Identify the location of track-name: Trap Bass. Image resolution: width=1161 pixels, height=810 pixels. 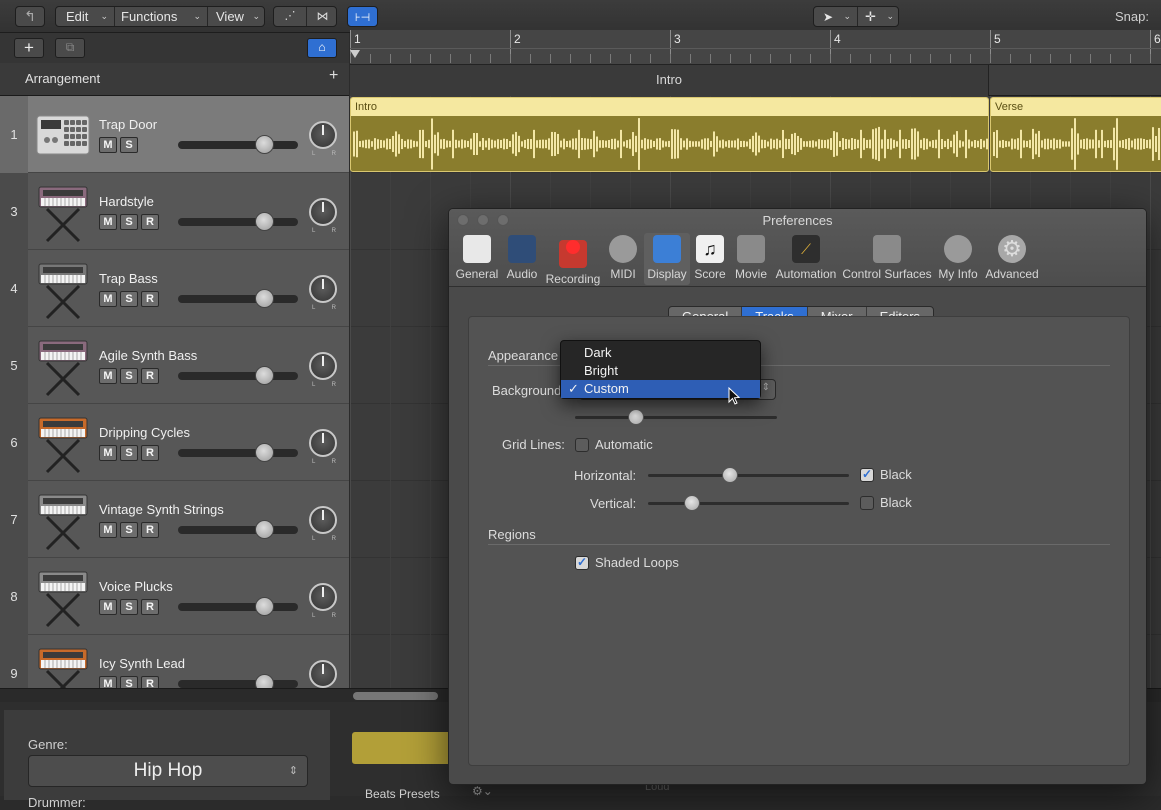
(128, 278).